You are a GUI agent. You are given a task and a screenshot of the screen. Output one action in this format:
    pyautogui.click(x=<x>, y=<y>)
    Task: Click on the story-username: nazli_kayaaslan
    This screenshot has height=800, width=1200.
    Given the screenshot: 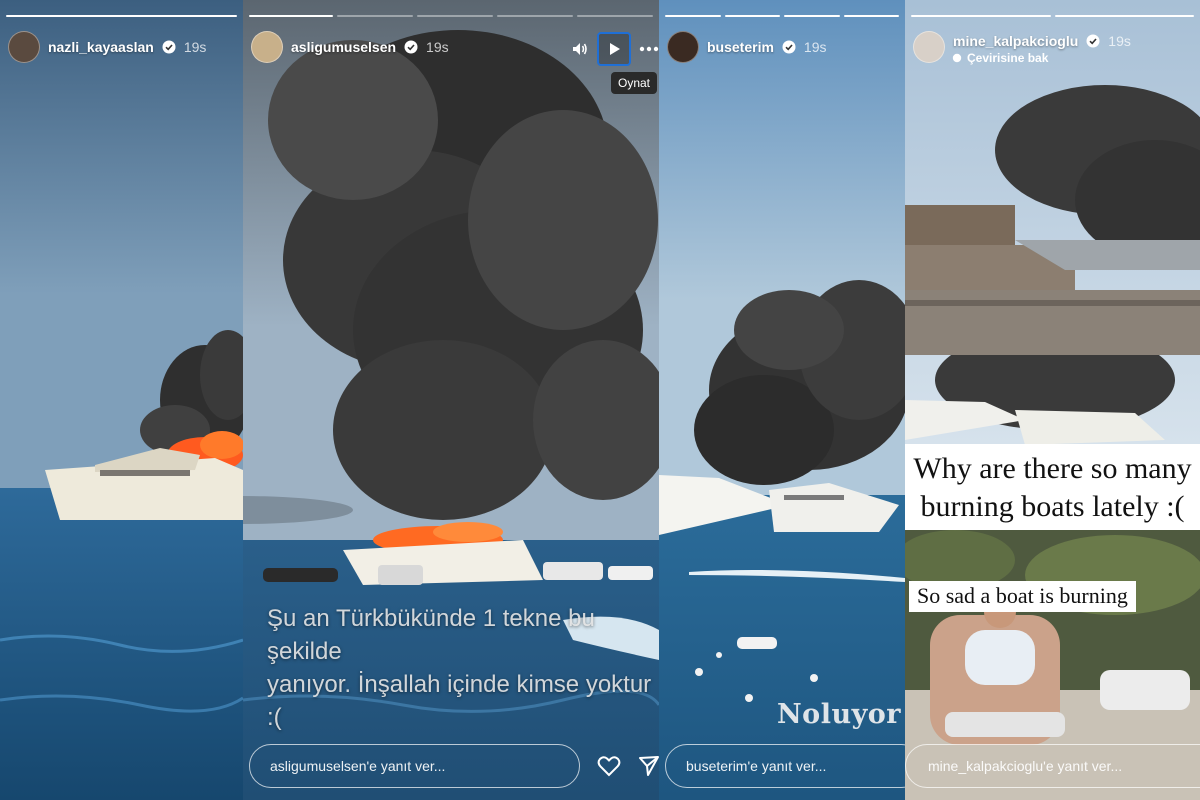 What is the action you would take?
    pyautogui.click(x=101, y=47)
    